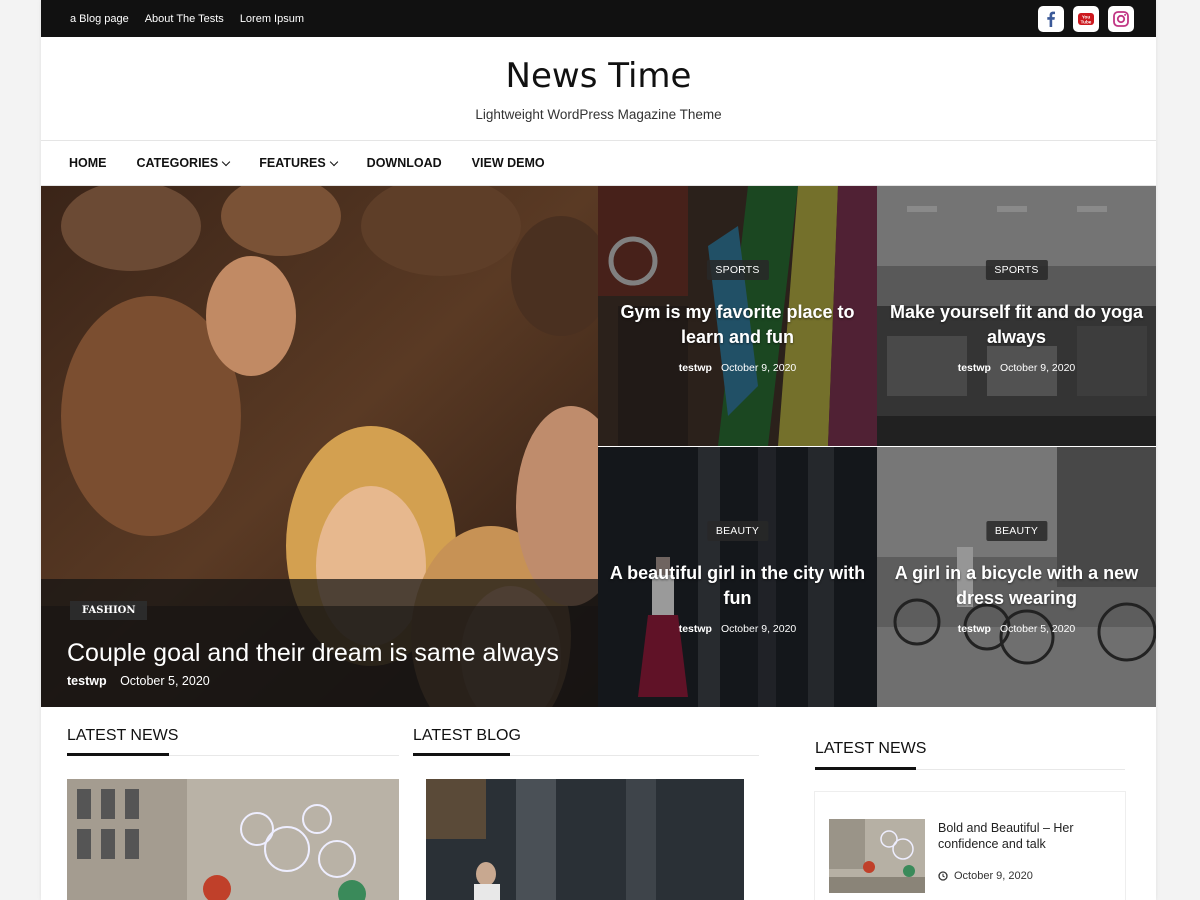 The image size is (1200, 900). I want to click on sidebar-post-thumbnail, so click(877, 856).